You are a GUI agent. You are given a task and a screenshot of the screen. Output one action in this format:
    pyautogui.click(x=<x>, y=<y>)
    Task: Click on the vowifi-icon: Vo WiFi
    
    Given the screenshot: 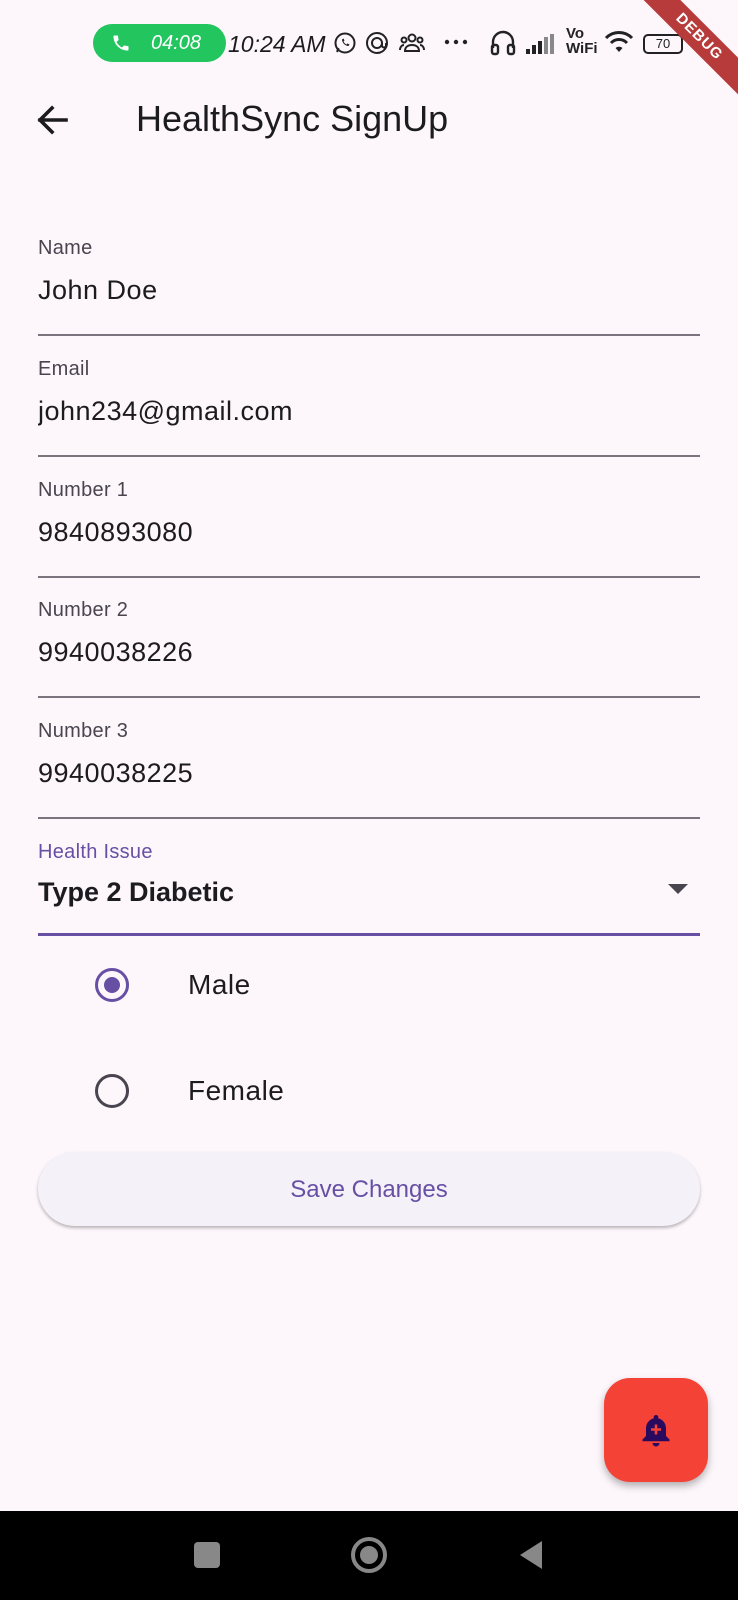 What is the action you would take?
    pyautogui.click(x=583, y=43)
    